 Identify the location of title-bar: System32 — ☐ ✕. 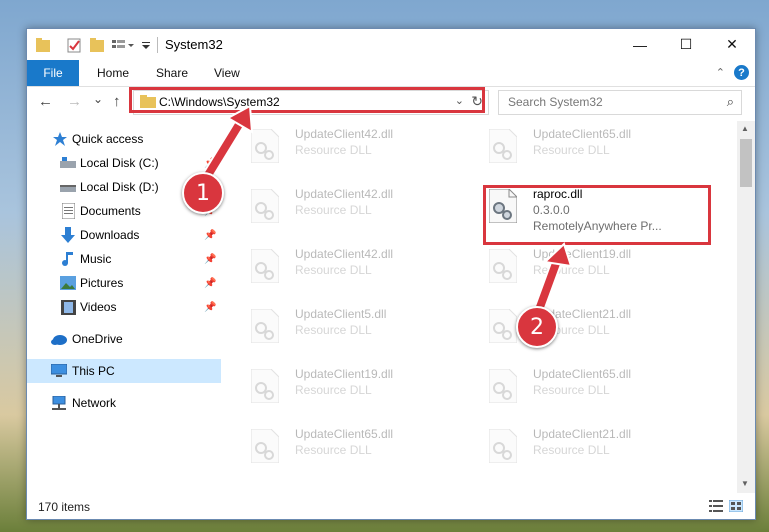
(391, 44).